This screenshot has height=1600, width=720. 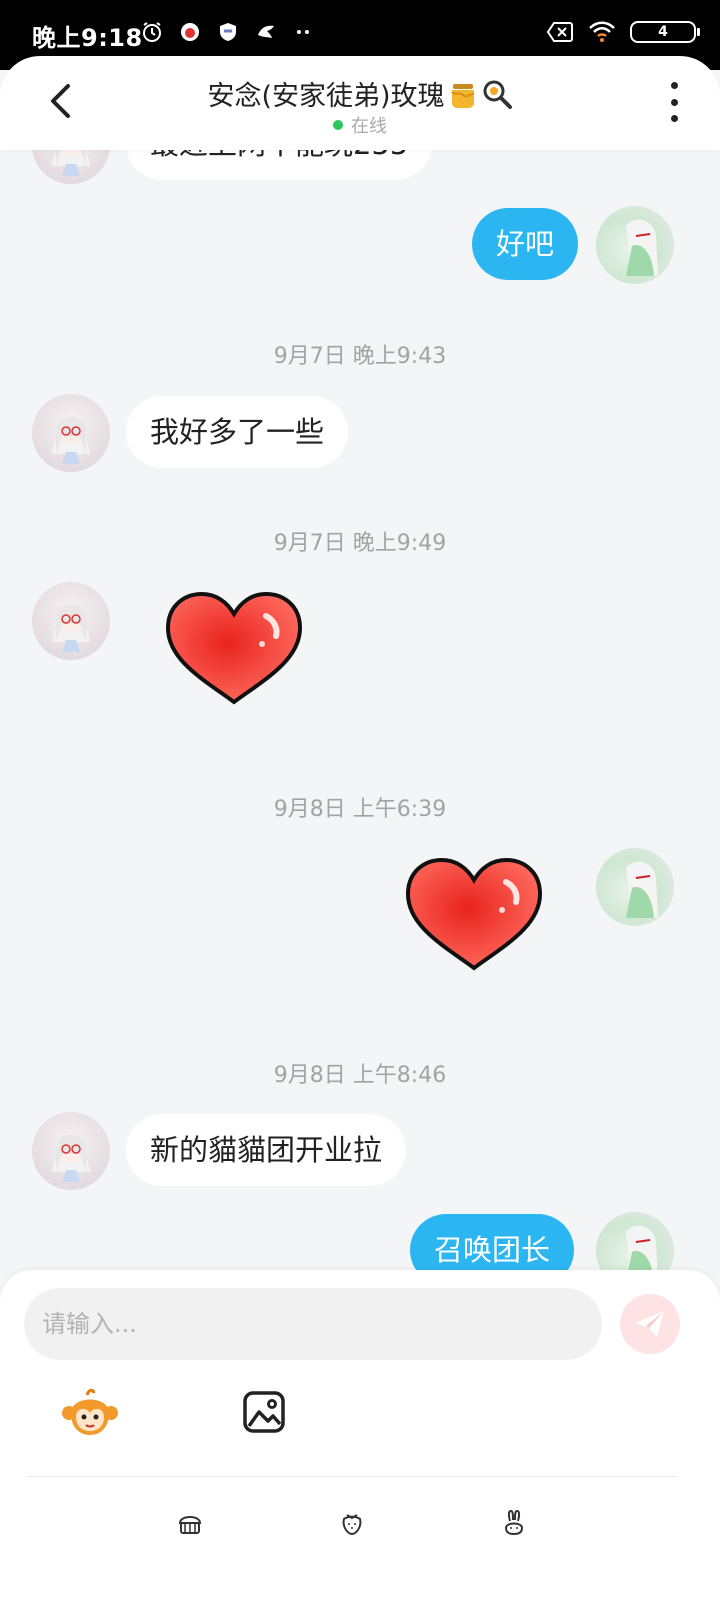 I want to click on image-button, so click(x=264, y=1412).